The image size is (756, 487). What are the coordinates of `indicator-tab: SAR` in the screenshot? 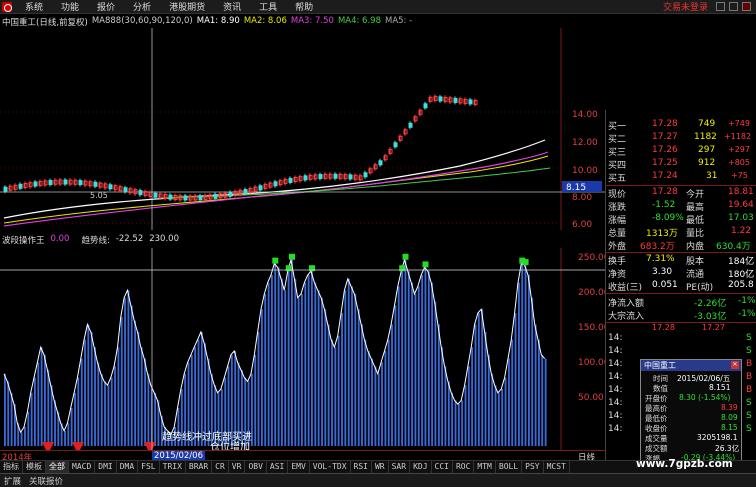 It's located at (400, 467).